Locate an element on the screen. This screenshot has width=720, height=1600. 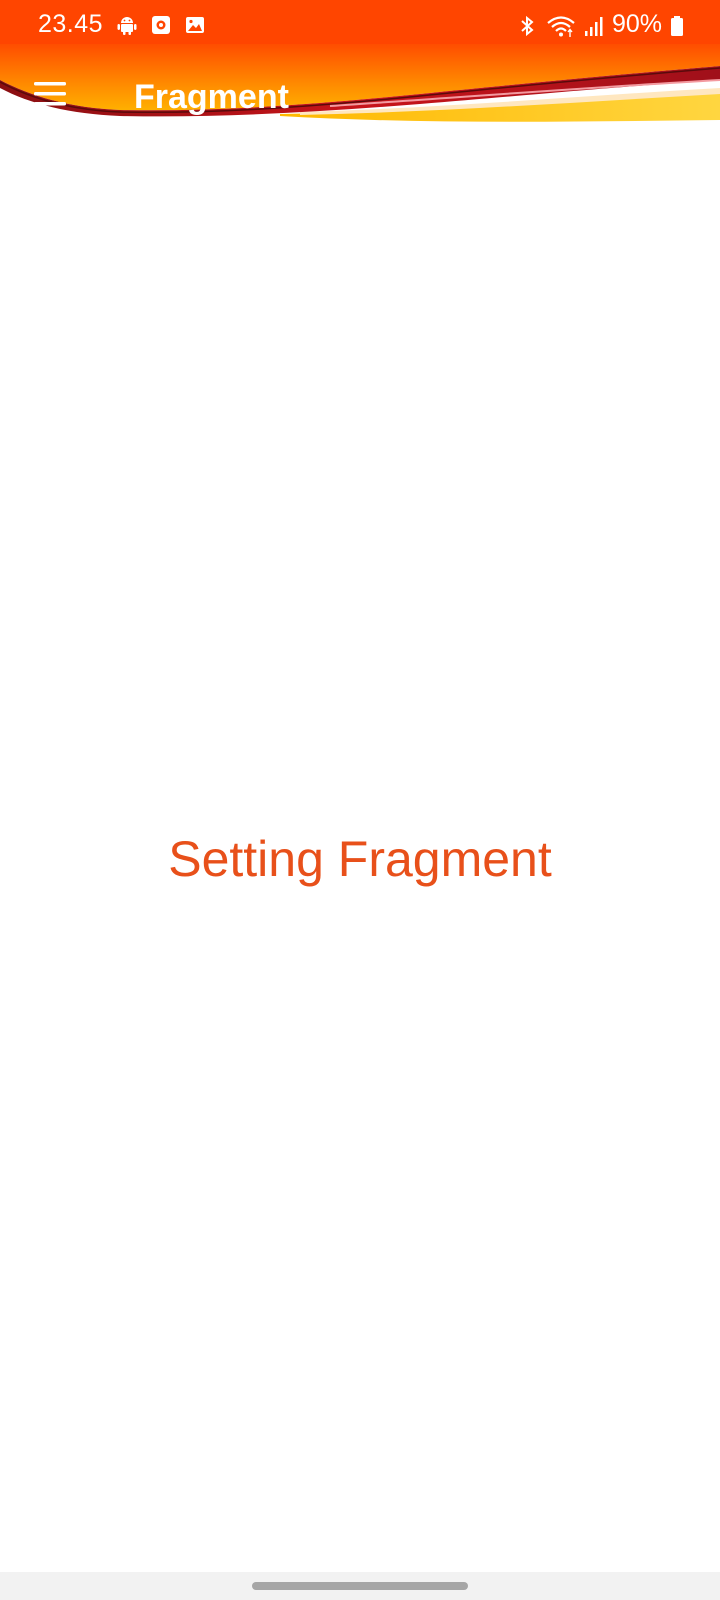
home-gesture-handle is located at coordinates (360, 1586).